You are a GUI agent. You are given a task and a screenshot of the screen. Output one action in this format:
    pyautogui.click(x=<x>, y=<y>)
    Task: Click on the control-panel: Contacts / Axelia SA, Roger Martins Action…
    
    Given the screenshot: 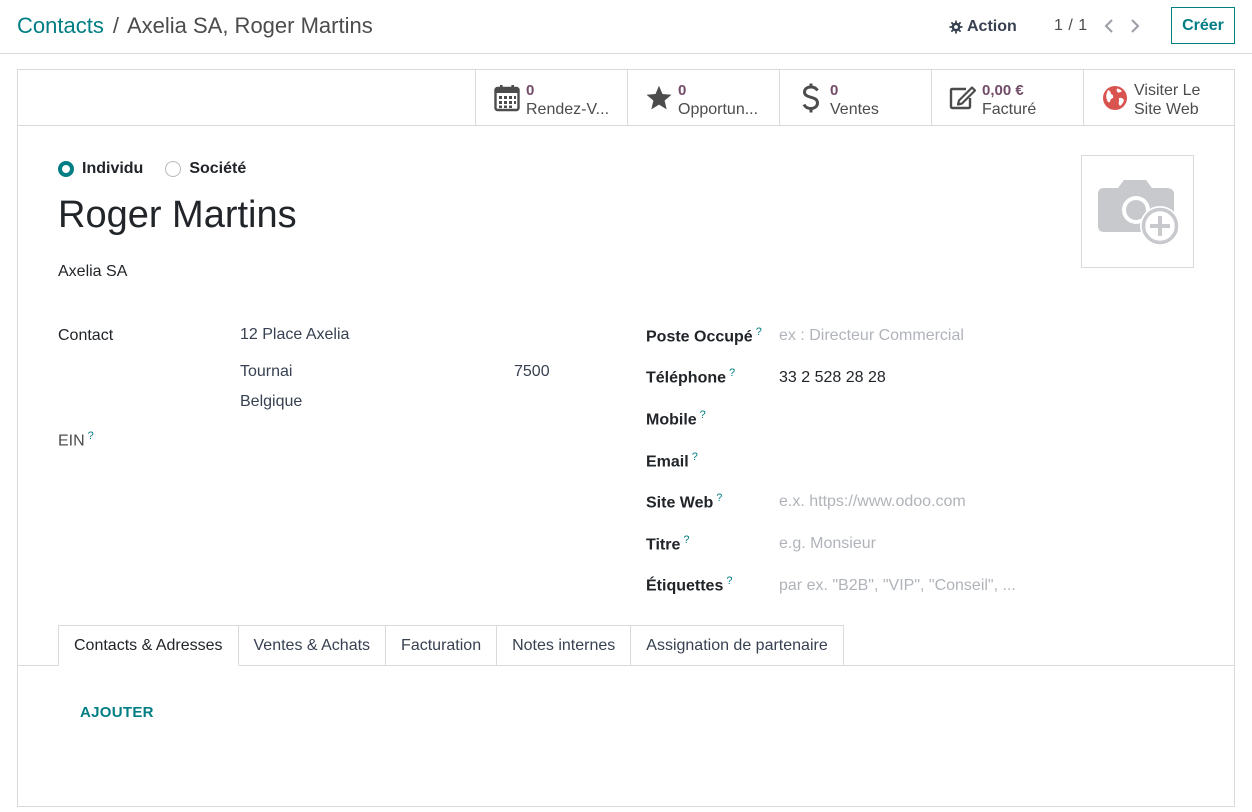 What is the action you would take?
    pyautogui.click(x=626, y=27)
    